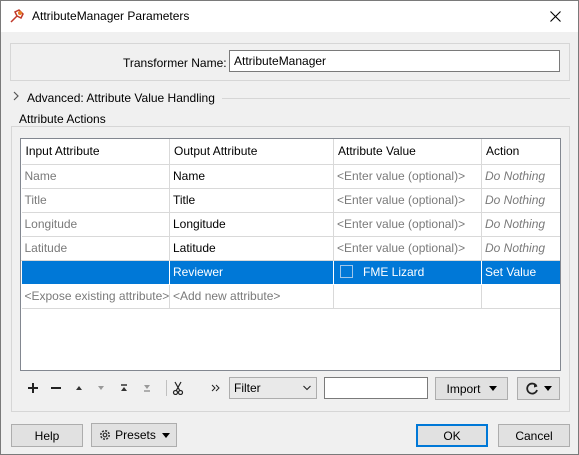 The height and width of the screenshot is (455, 579). Describe the element at coordinates (175, 63) in the screenshot. I see `transformer-name-label: Transformer Name:` at that location.